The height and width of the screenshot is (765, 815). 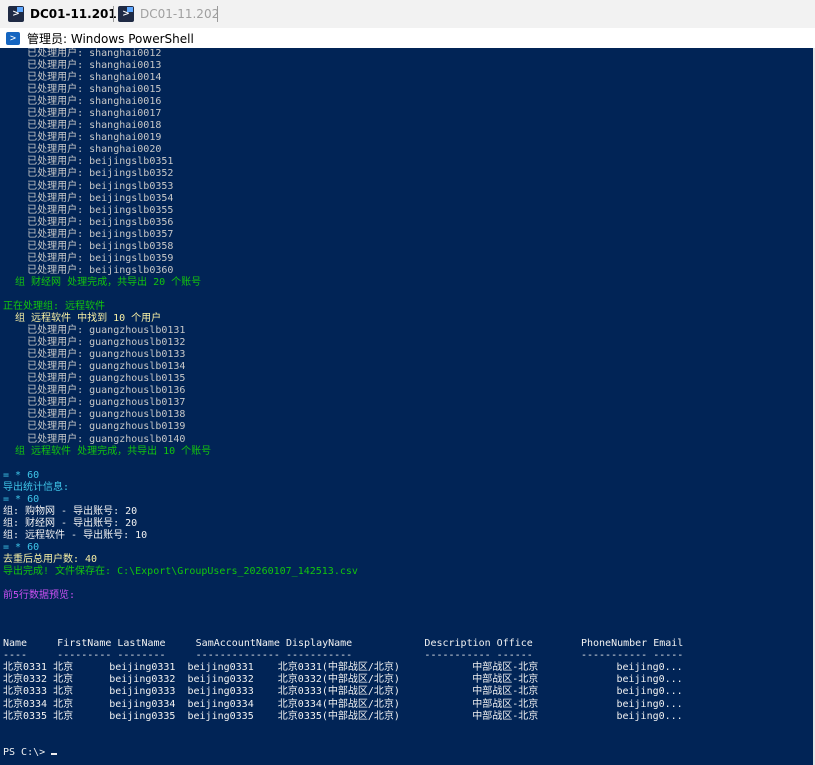 What do you see at coordinates (94, 391) in the screenshot?
I see `console-line: 已处理用户: guangzhouslb0136` at bounding box center [94, 391].